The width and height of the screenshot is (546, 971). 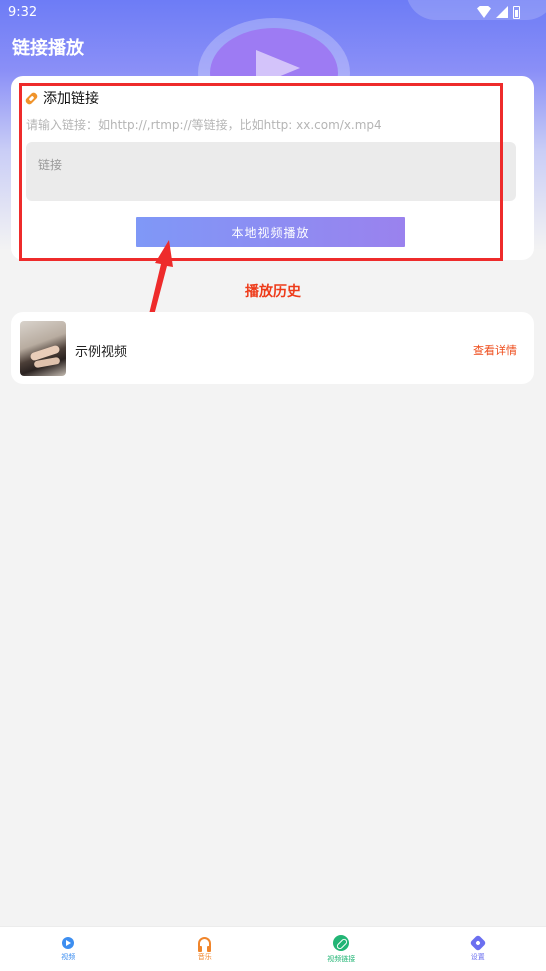 I want to click on history-item-name: 示例视频, so click(x=101, y=352).